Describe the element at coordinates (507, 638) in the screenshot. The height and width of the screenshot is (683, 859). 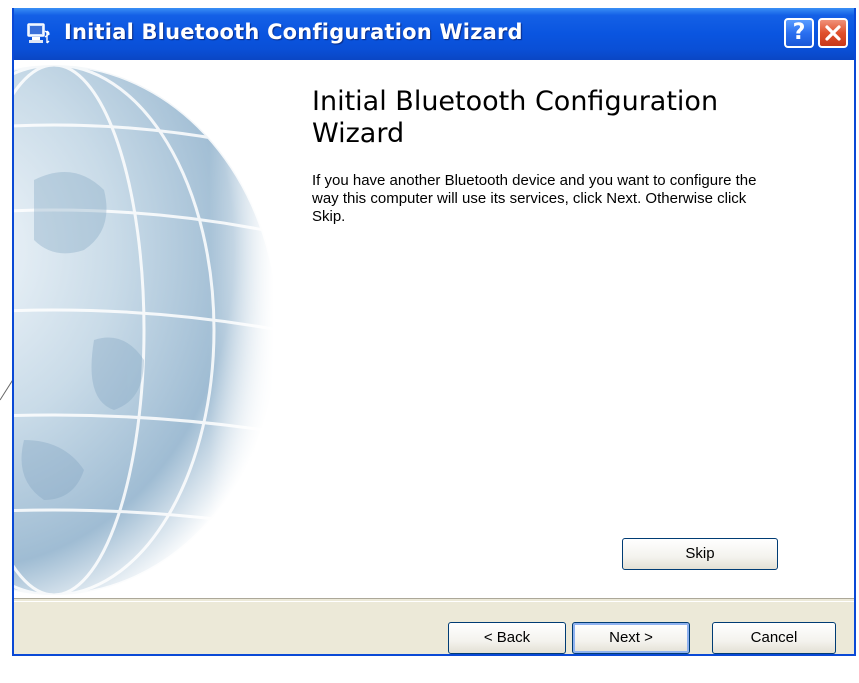
I see `back-button: < Back` at that location.